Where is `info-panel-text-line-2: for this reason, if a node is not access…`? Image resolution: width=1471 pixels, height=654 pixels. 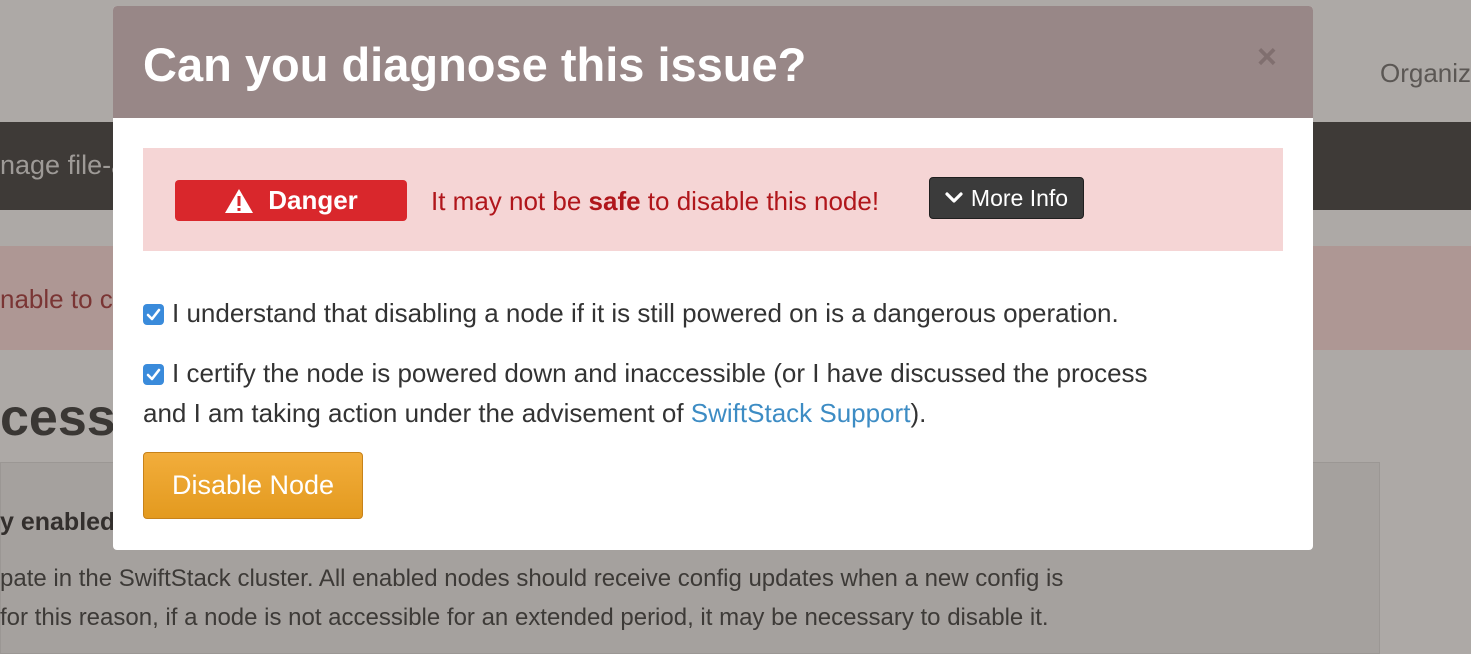
info-panel-text-line-2: for this reason, if a node is not access… is located at coordinates (524, 617).